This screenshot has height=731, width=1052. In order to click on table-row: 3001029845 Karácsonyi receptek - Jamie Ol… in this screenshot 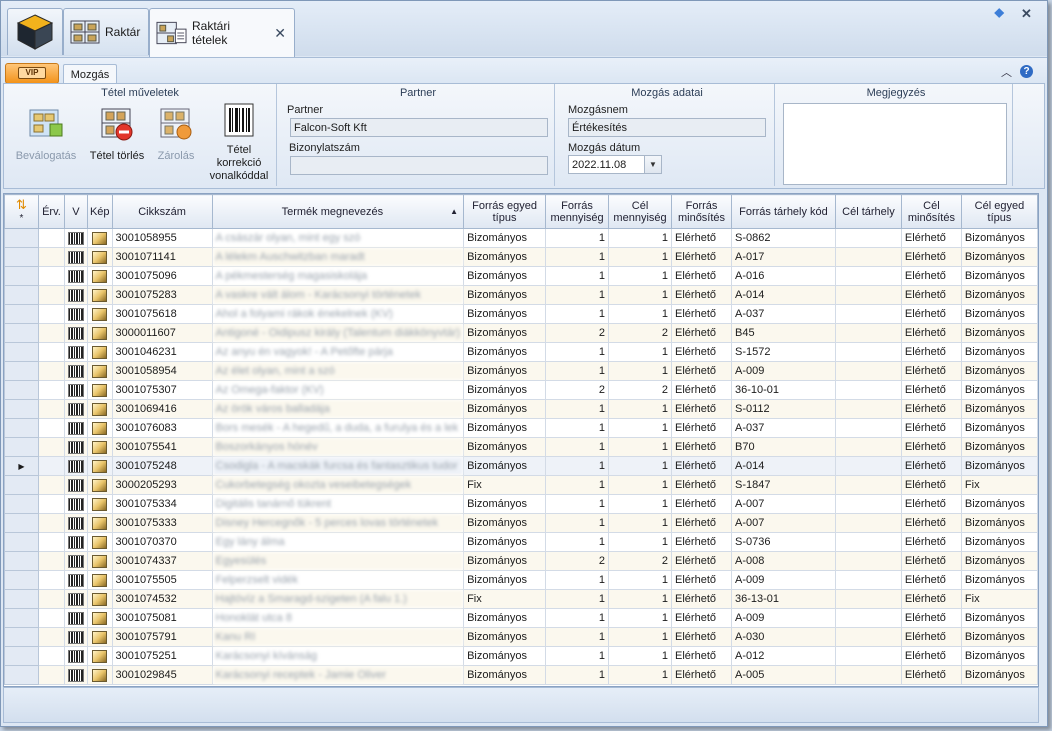, I will do `click(521, 675)`.